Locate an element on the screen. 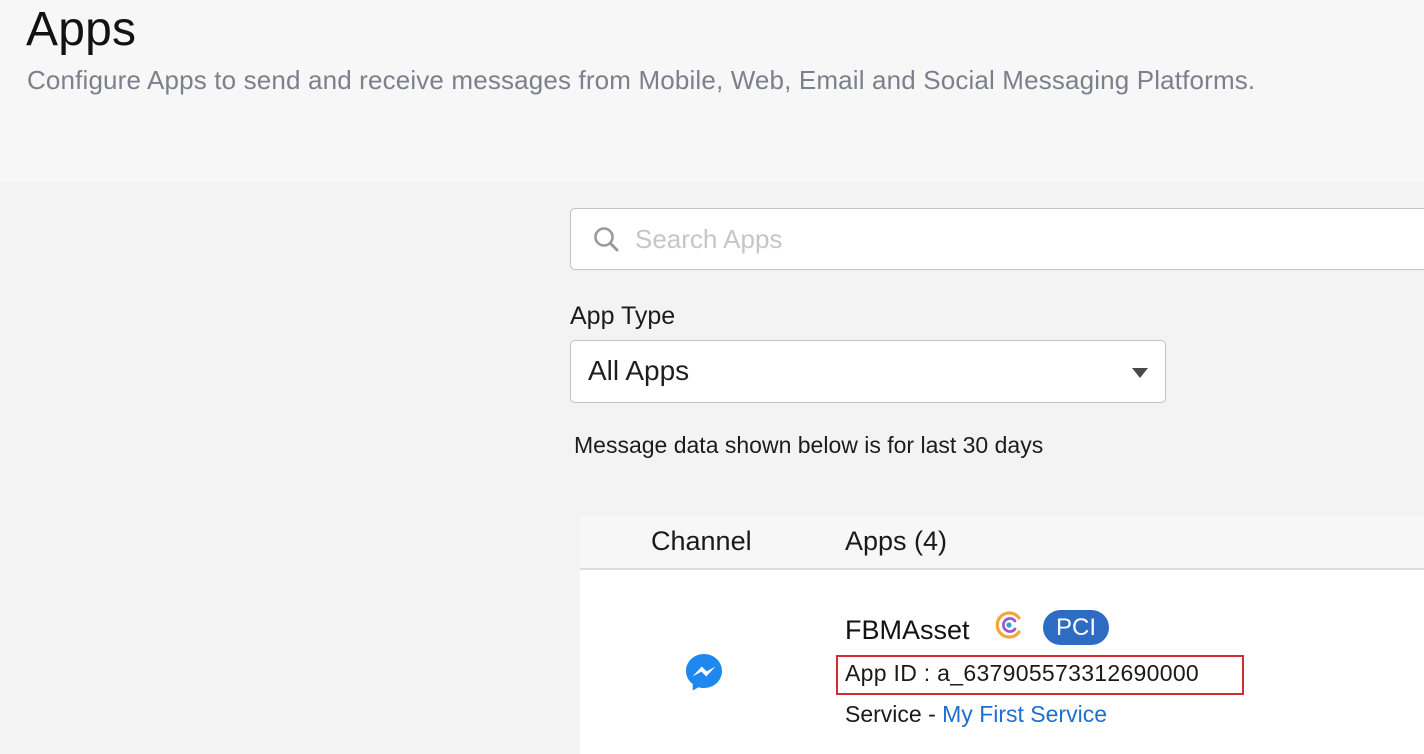  service-line: Service - My First Service is located at coordinates (976, 714).